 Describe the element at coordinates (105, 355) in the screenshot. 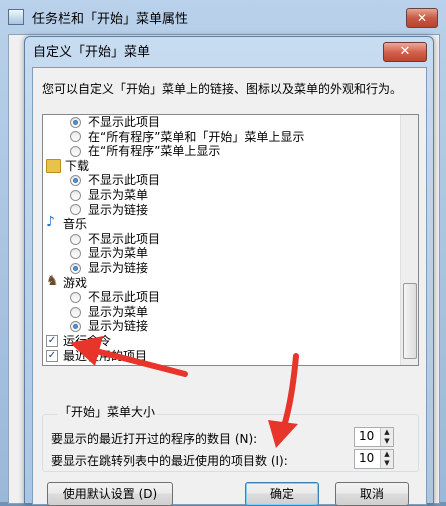

I see `option-label: 最近使用的项目` at that location.